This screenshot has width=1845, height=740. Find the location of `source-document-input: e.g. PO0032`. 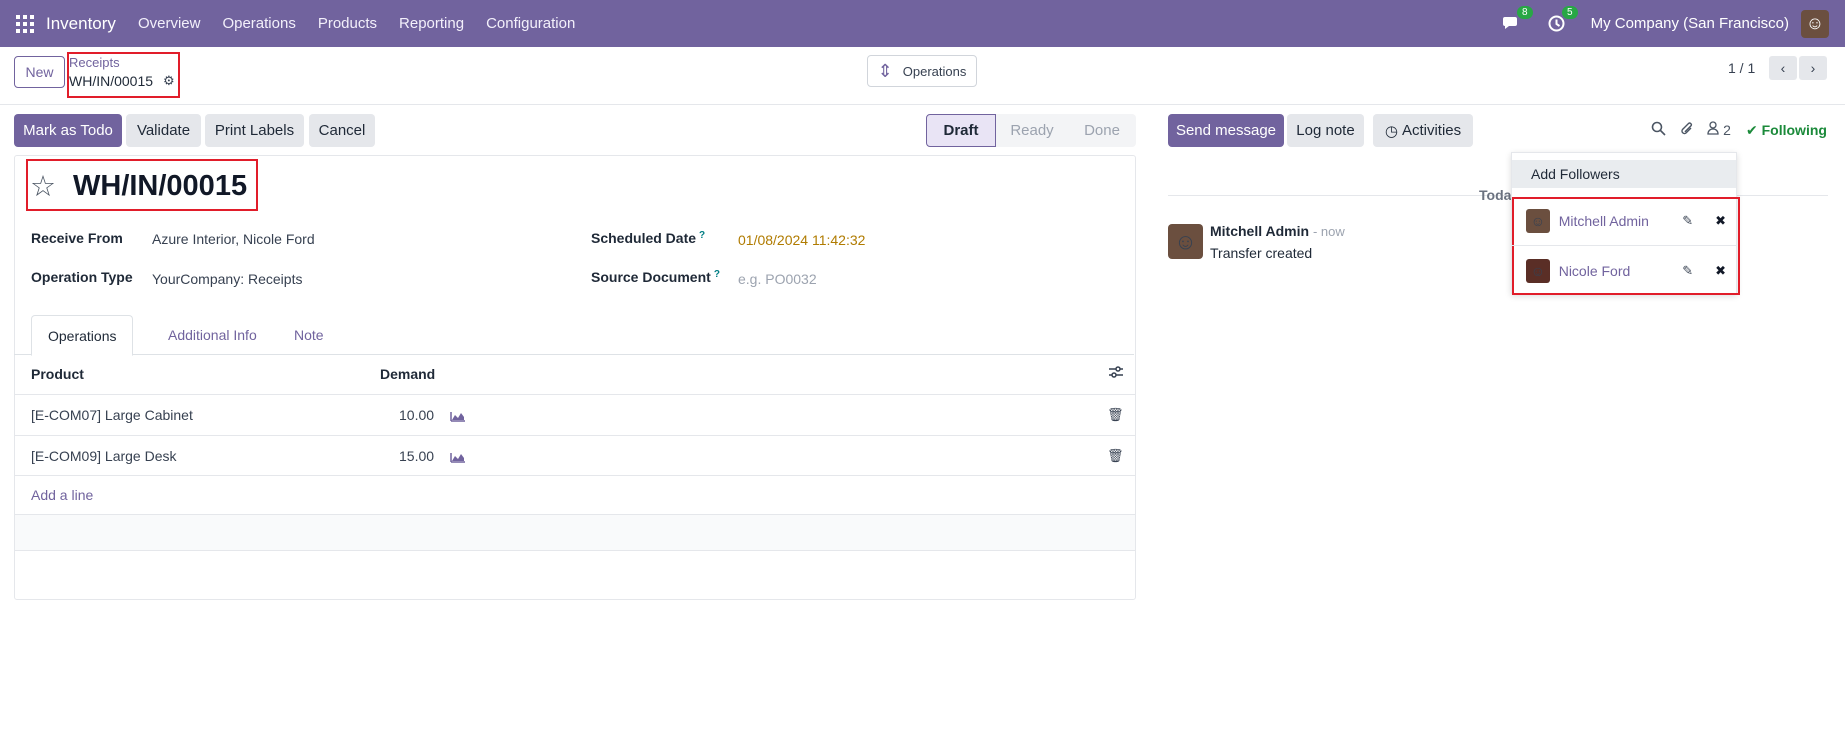

source-document-input: e.g. PO0032 is located at coordinates (777, 279).